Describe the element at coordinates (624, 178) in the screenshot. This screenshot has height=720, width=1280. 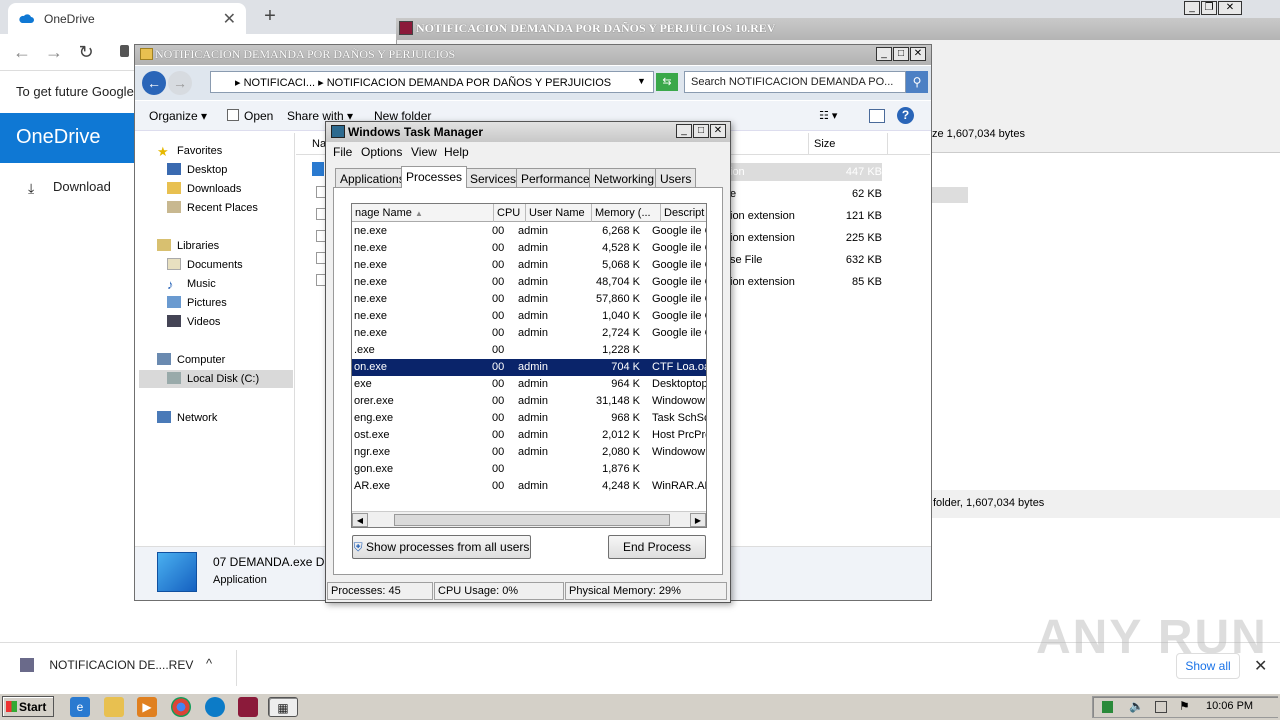
I see `tab-networking: Networking` at that location.